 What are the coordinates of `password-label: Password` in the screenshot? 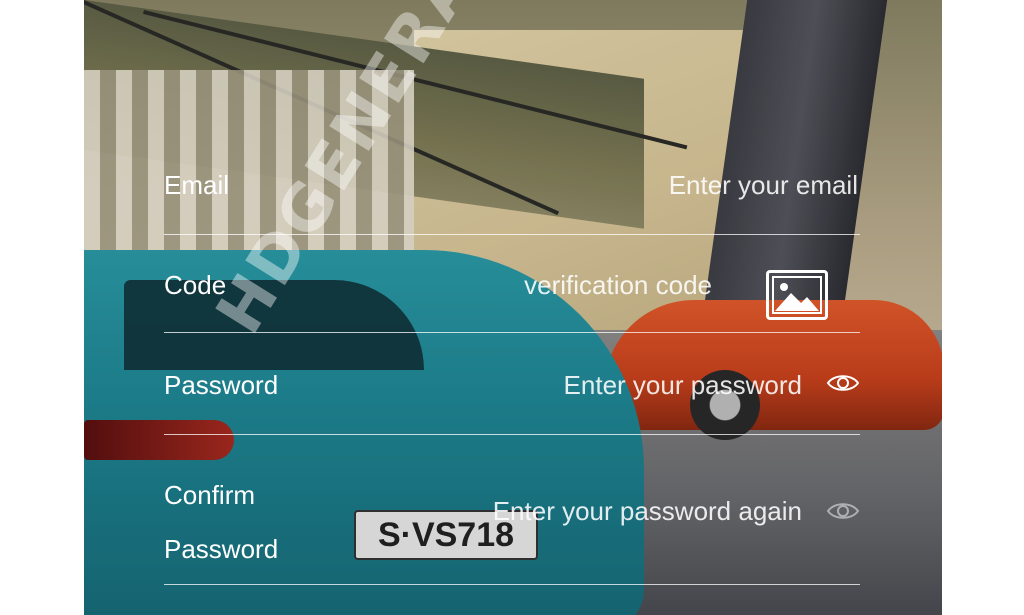 It's located at (221, 385).